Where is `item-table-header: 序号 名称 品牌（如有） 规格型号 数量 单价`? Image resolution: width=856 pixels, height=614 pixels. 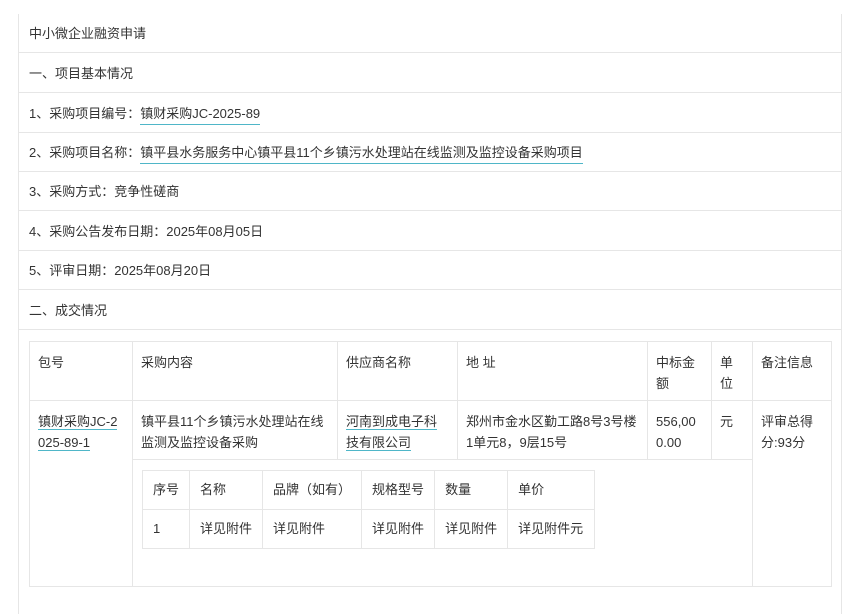 item-table-header: 序号 名称 品牌（如有） 规格型号 数量 单价 is located at coordinates (368, 490).